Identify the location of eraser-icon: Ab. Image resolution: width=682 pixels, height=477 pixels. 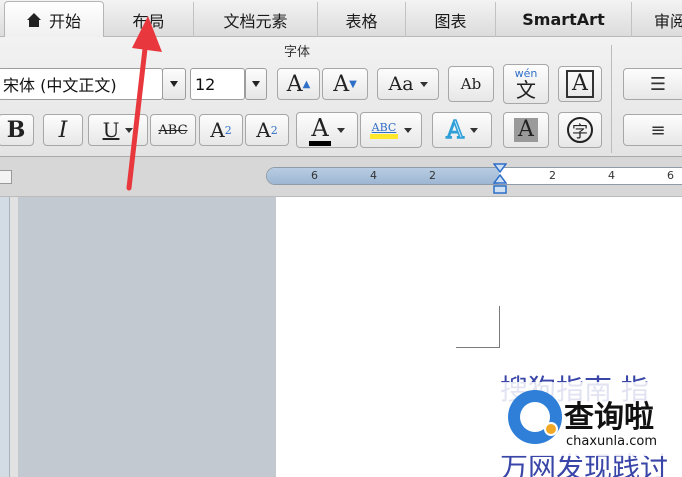
(471, 84).